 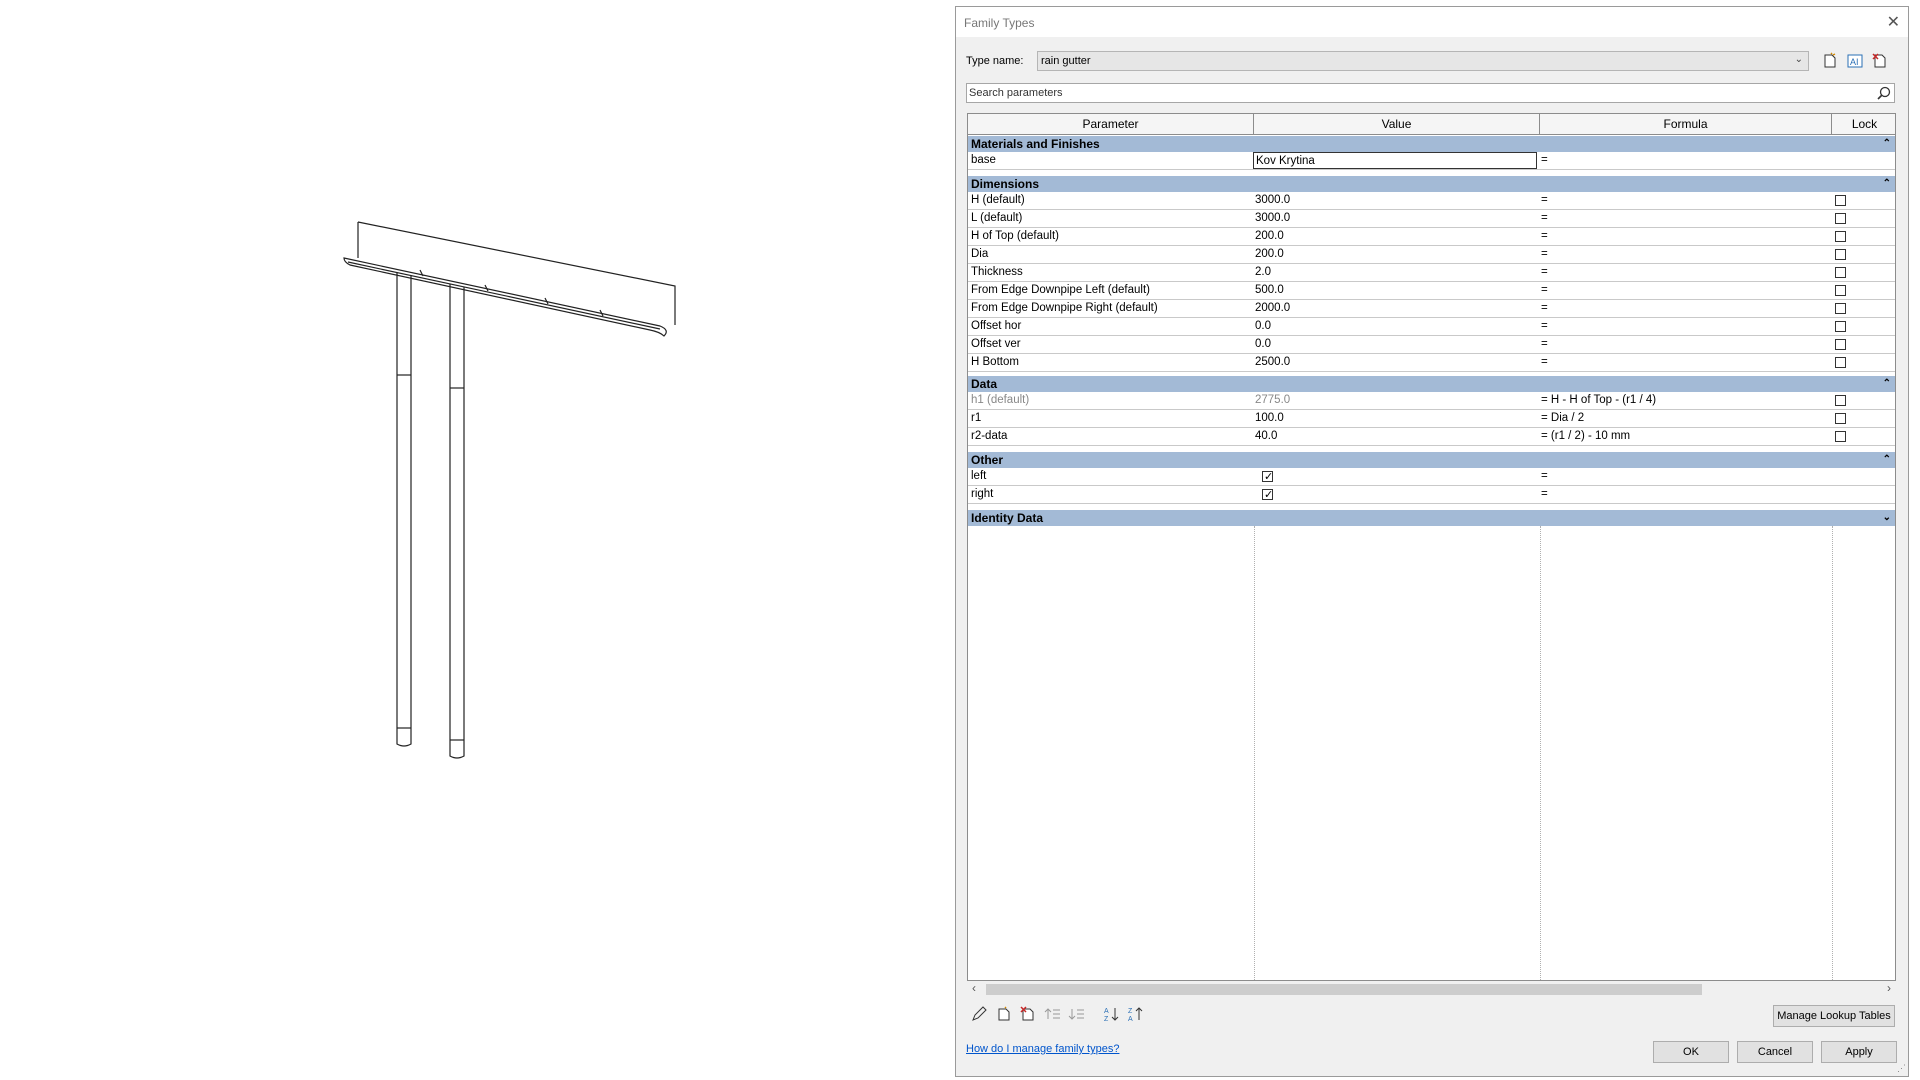 What do you see at coordinates (1686, 124) in the screenshot?
I see `header-formula: Formula` at bounding box center [1686, 124].